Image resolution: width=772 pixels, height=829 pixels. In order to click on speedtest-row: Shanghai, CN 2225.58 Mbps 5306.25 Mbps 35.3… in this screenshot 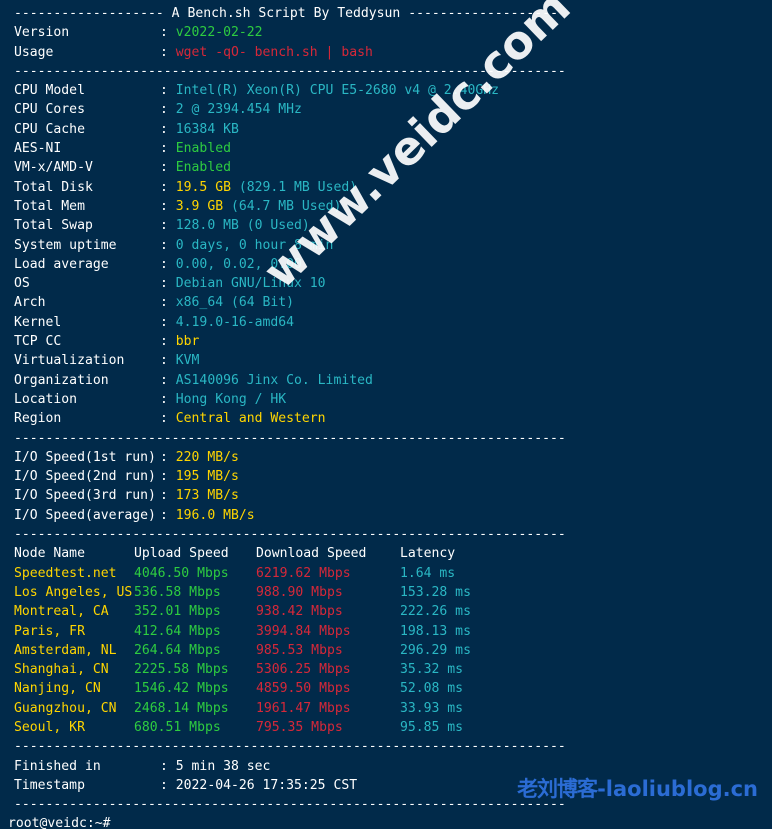, I will do `click(386, 669)`.